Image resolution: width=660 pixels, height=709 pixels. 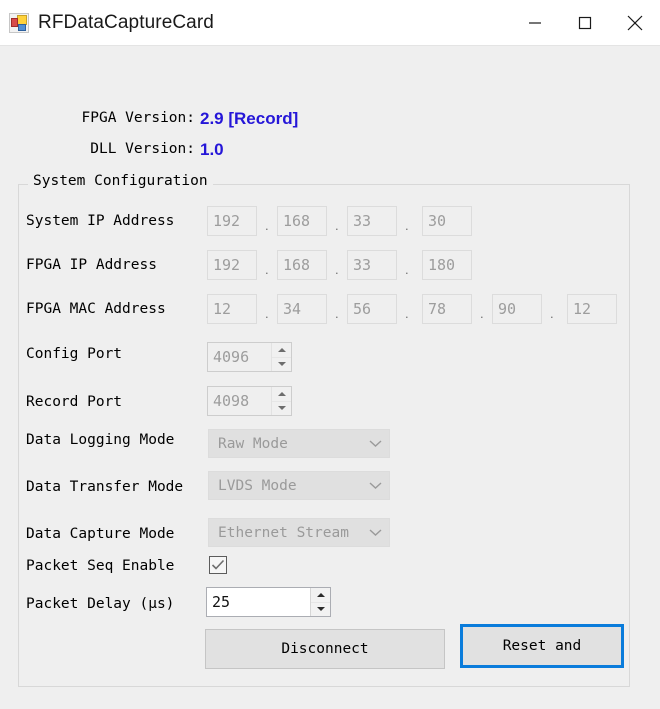 What do you see at coordinates (302, 265) in the screenshot?
I see `fpga-ip-octet-2: 168` at bounding box center [302, 265].